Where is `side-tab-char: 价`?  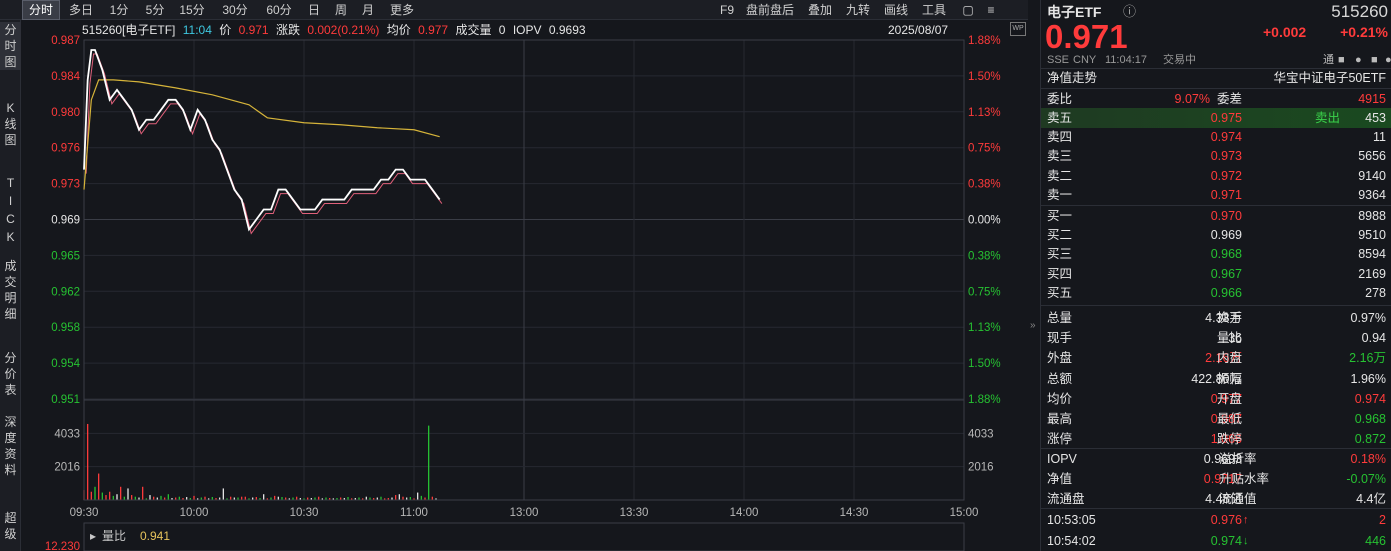
side-tab-char: 价 is located at coordinates (10, 374).